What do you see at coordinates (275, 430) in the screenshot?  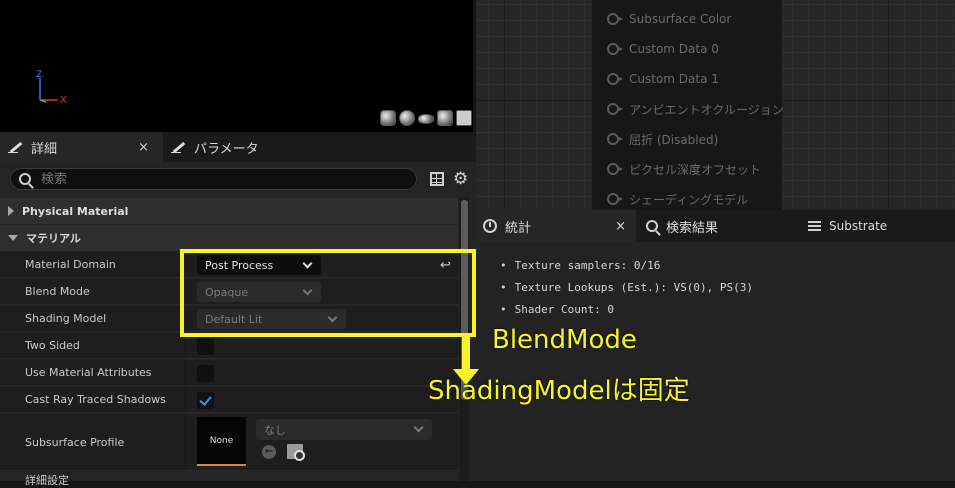 I see `subsurface-profile-value: なし` at bounding box center [275, 430].